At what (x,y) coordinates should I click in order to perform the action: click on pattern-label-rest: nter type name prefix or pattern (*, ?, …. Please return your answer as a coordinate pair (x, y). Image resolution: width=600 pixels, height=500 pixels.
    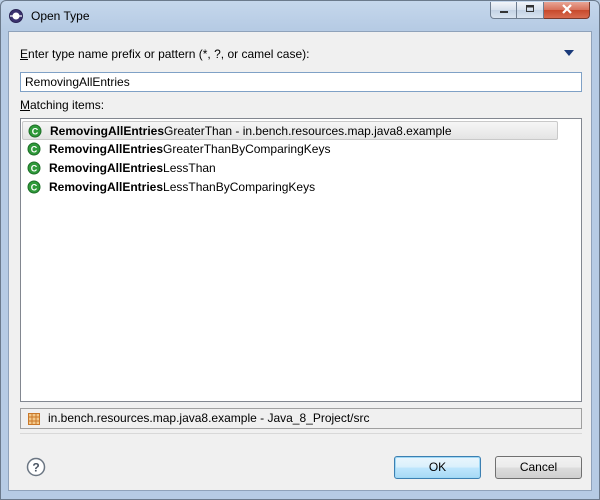
    Looking at the image, I should click on (169, 54).